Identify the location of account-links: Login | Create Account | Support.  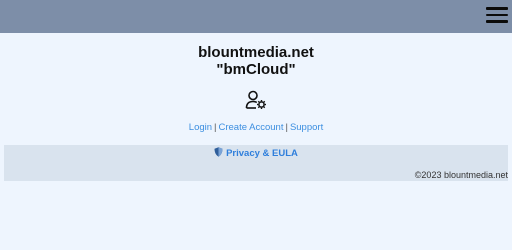
(256, 128).